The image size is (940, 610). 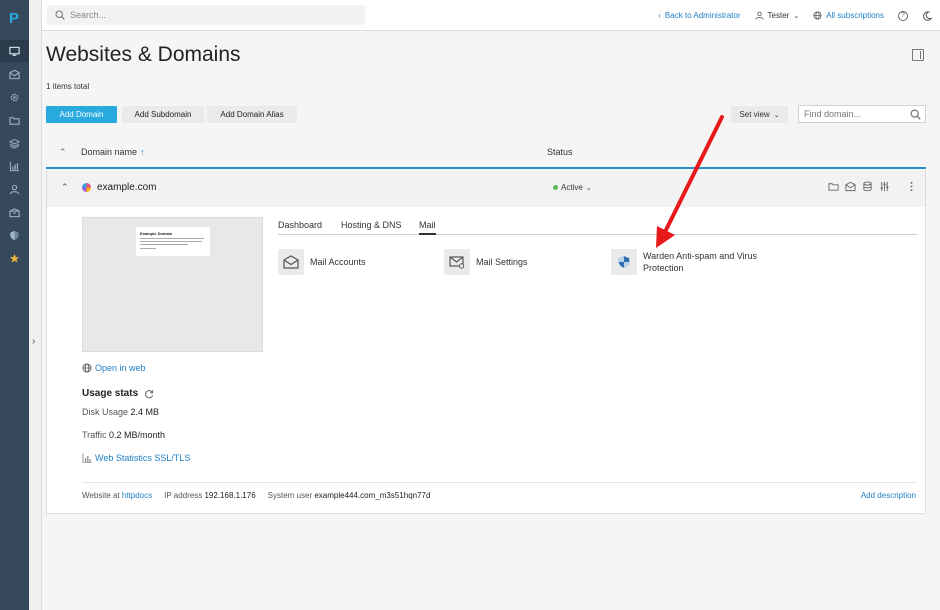 I want to click on preview-title: Example Domain, so click(x=156, y=233).